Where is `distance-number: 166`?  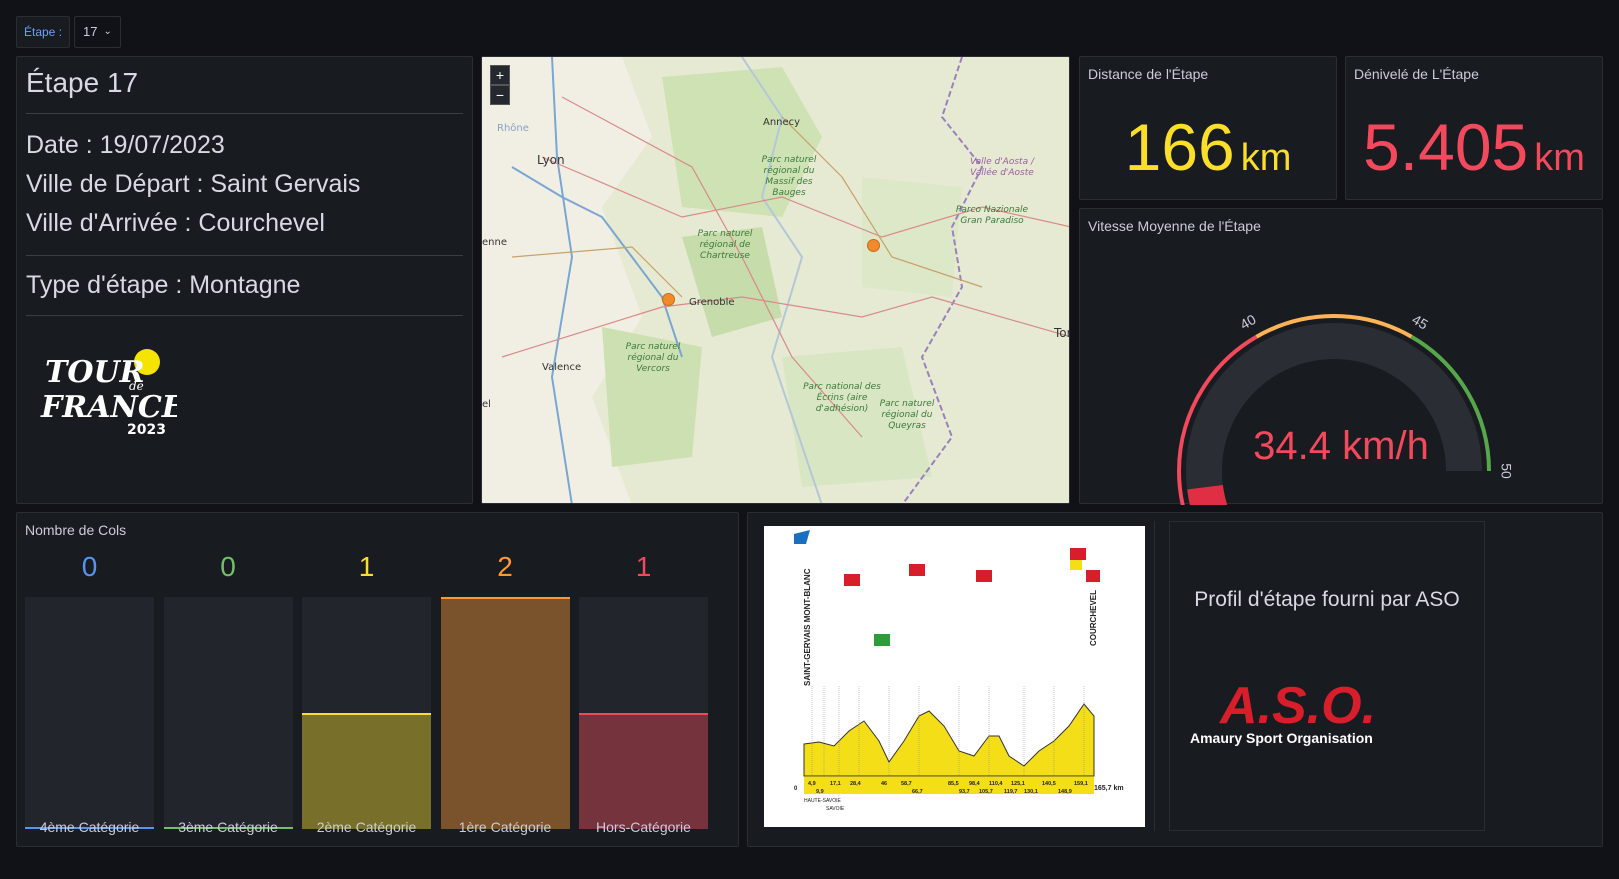
distance-number: 166 is located at coordinates (1179, 147).